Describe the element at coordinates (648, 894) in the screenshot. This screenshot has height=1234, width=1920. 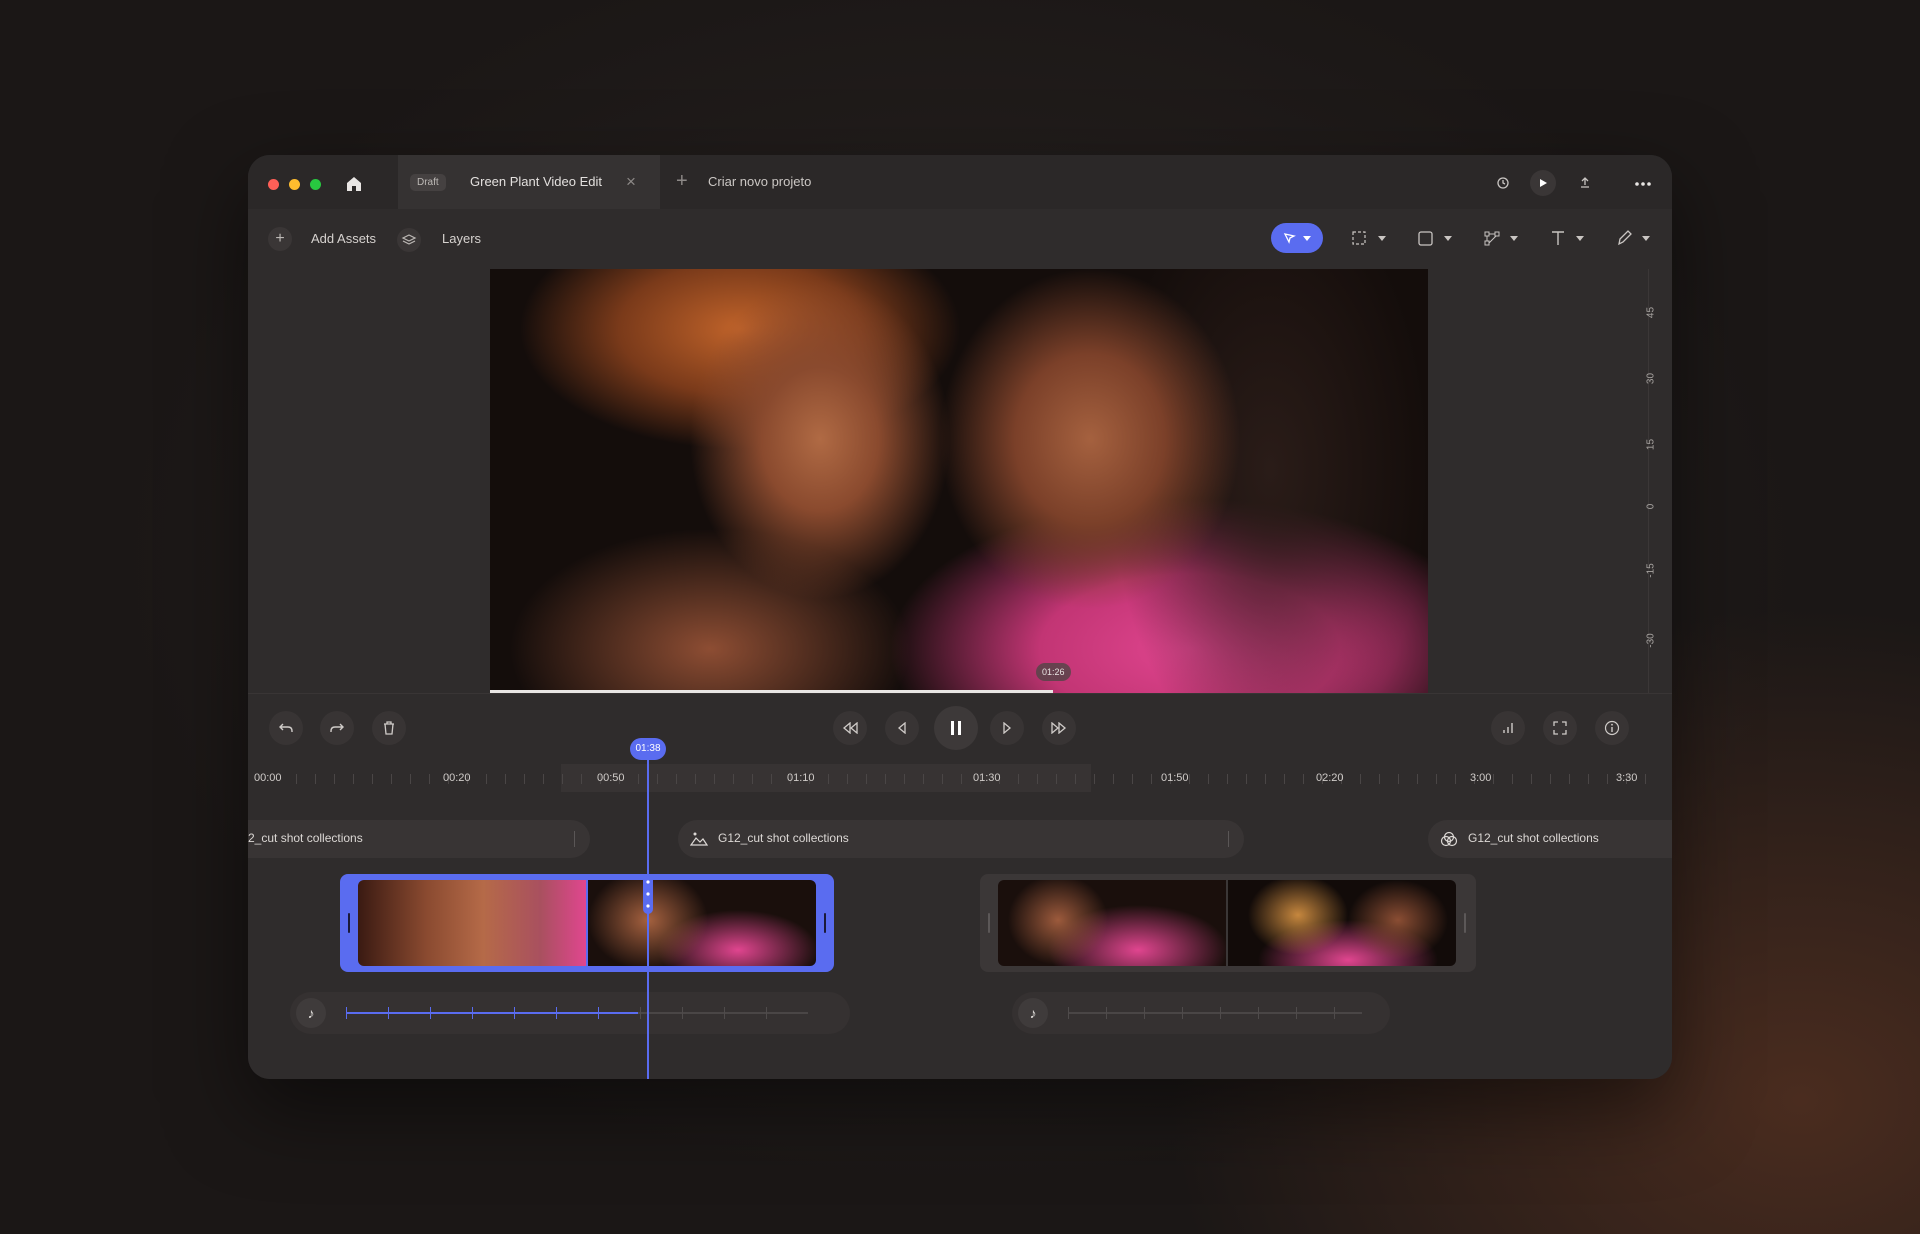
I see `playhead-grip` at that location.